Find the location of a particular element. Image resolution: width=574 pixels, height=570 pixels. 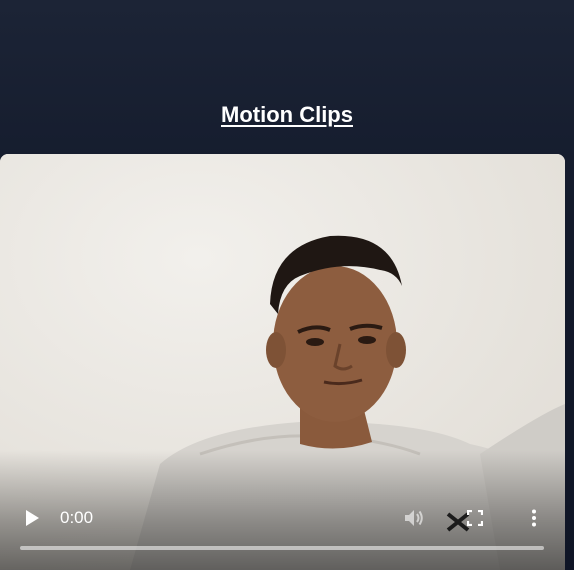

fullscreen-button is located at coordinates (475, 518).